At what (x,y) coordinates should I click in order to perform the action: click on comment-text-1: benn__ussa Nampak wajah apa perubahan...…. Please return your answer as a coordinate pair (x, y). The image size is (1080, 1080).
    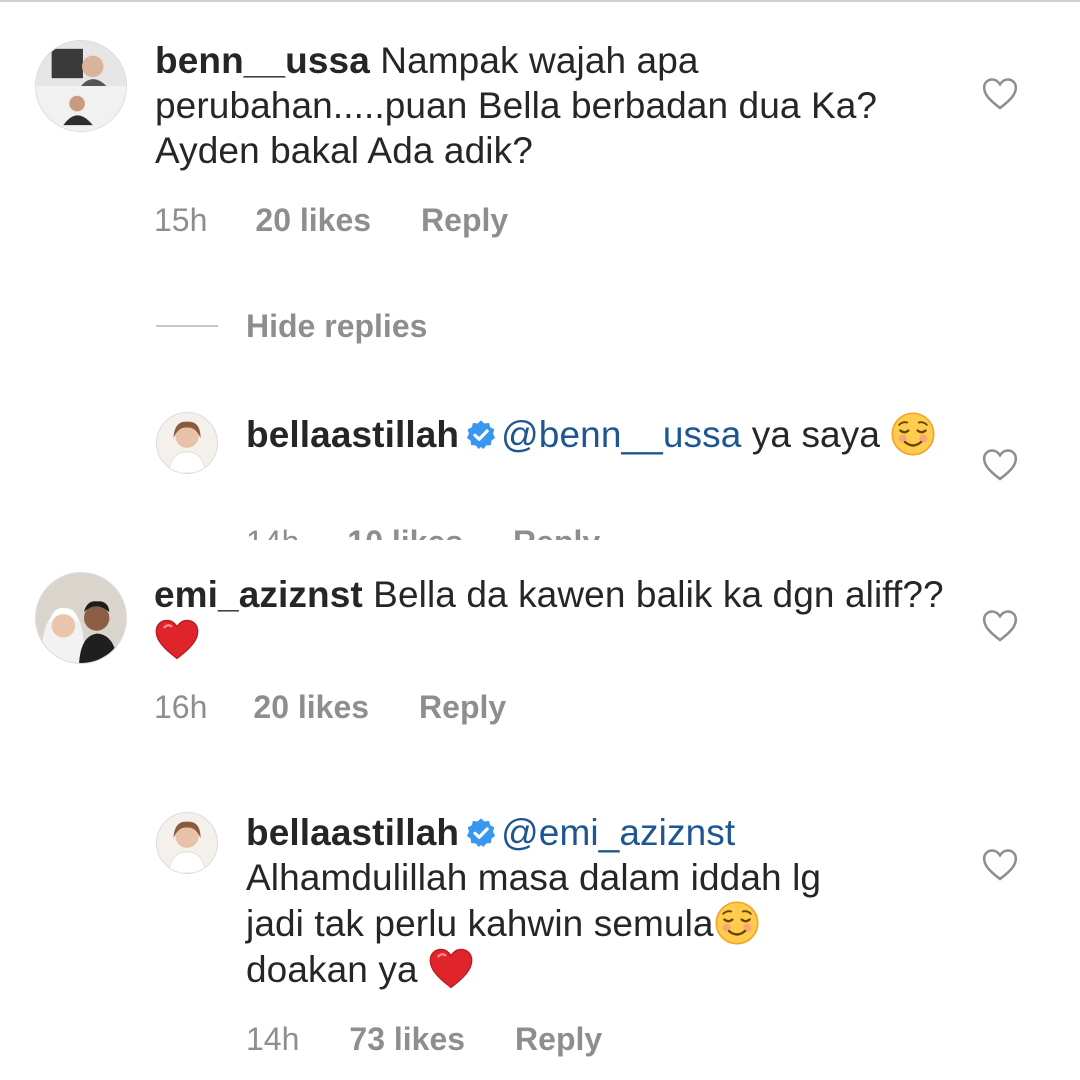
    Looking at the image, I should click on (555, 105).